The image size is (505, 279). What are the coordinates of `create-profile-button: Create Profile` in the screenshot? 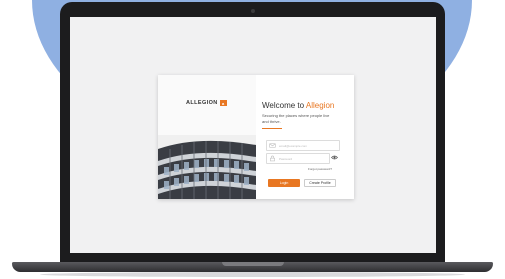 It's located at (320, 183).